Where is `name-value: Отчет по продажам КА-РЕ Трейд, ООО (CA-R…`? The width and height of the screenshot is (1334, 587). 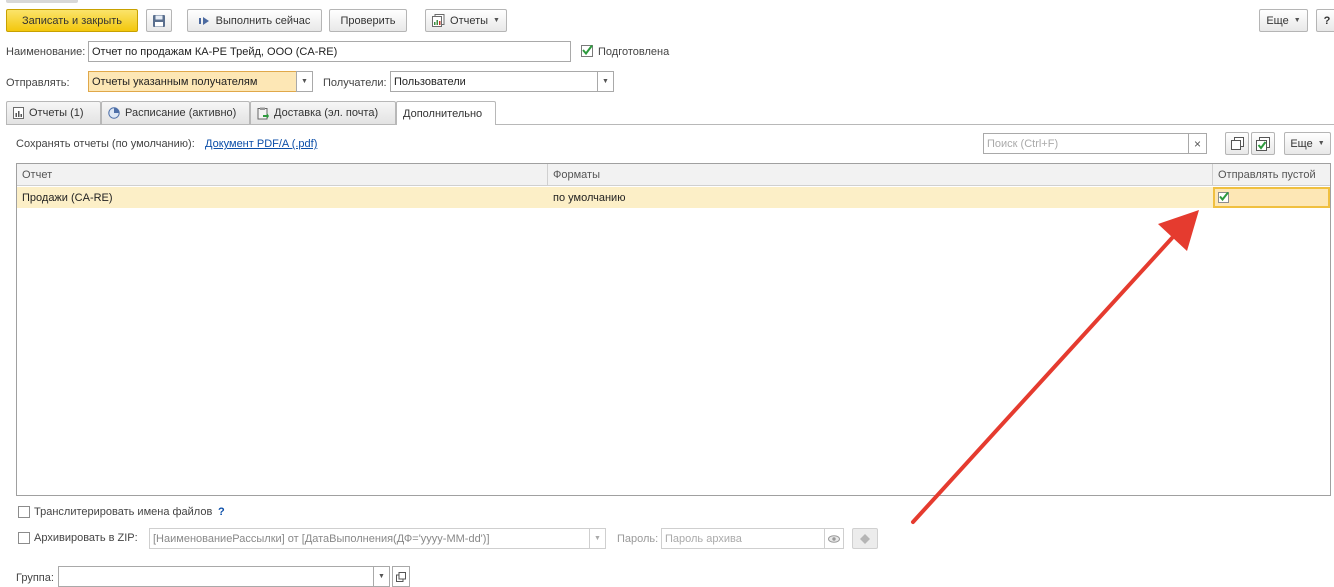
name-value: Отчет по продажам КА-РЕ Трейд, ООО (CA-R… is located at coordinates (215, 51).